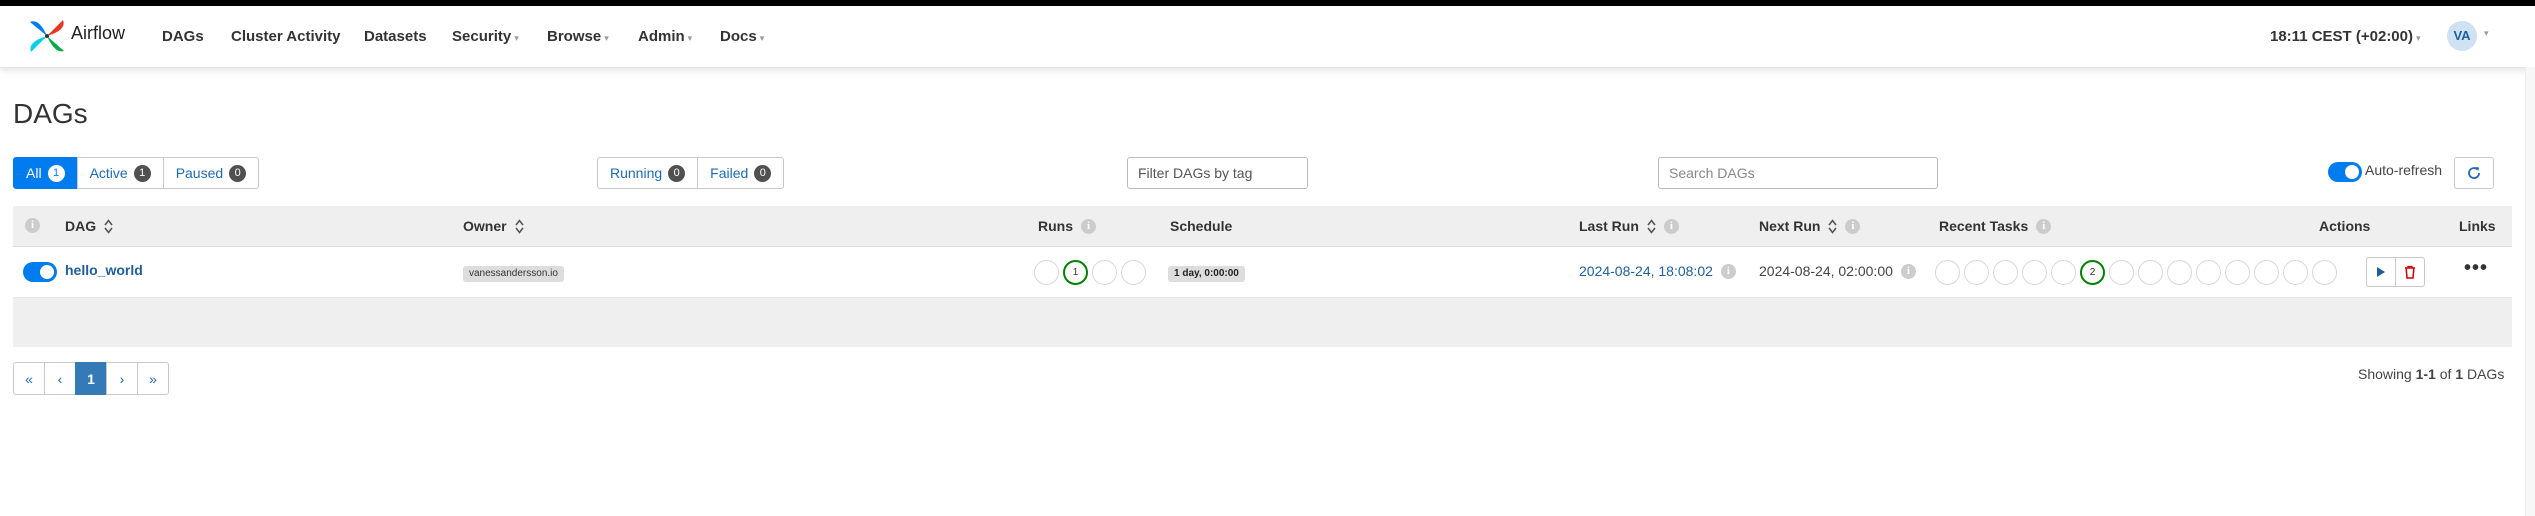  Describe the element at coordinates (81, 226) in the screenshot. I see `header-dag-label: DAG` at that location.